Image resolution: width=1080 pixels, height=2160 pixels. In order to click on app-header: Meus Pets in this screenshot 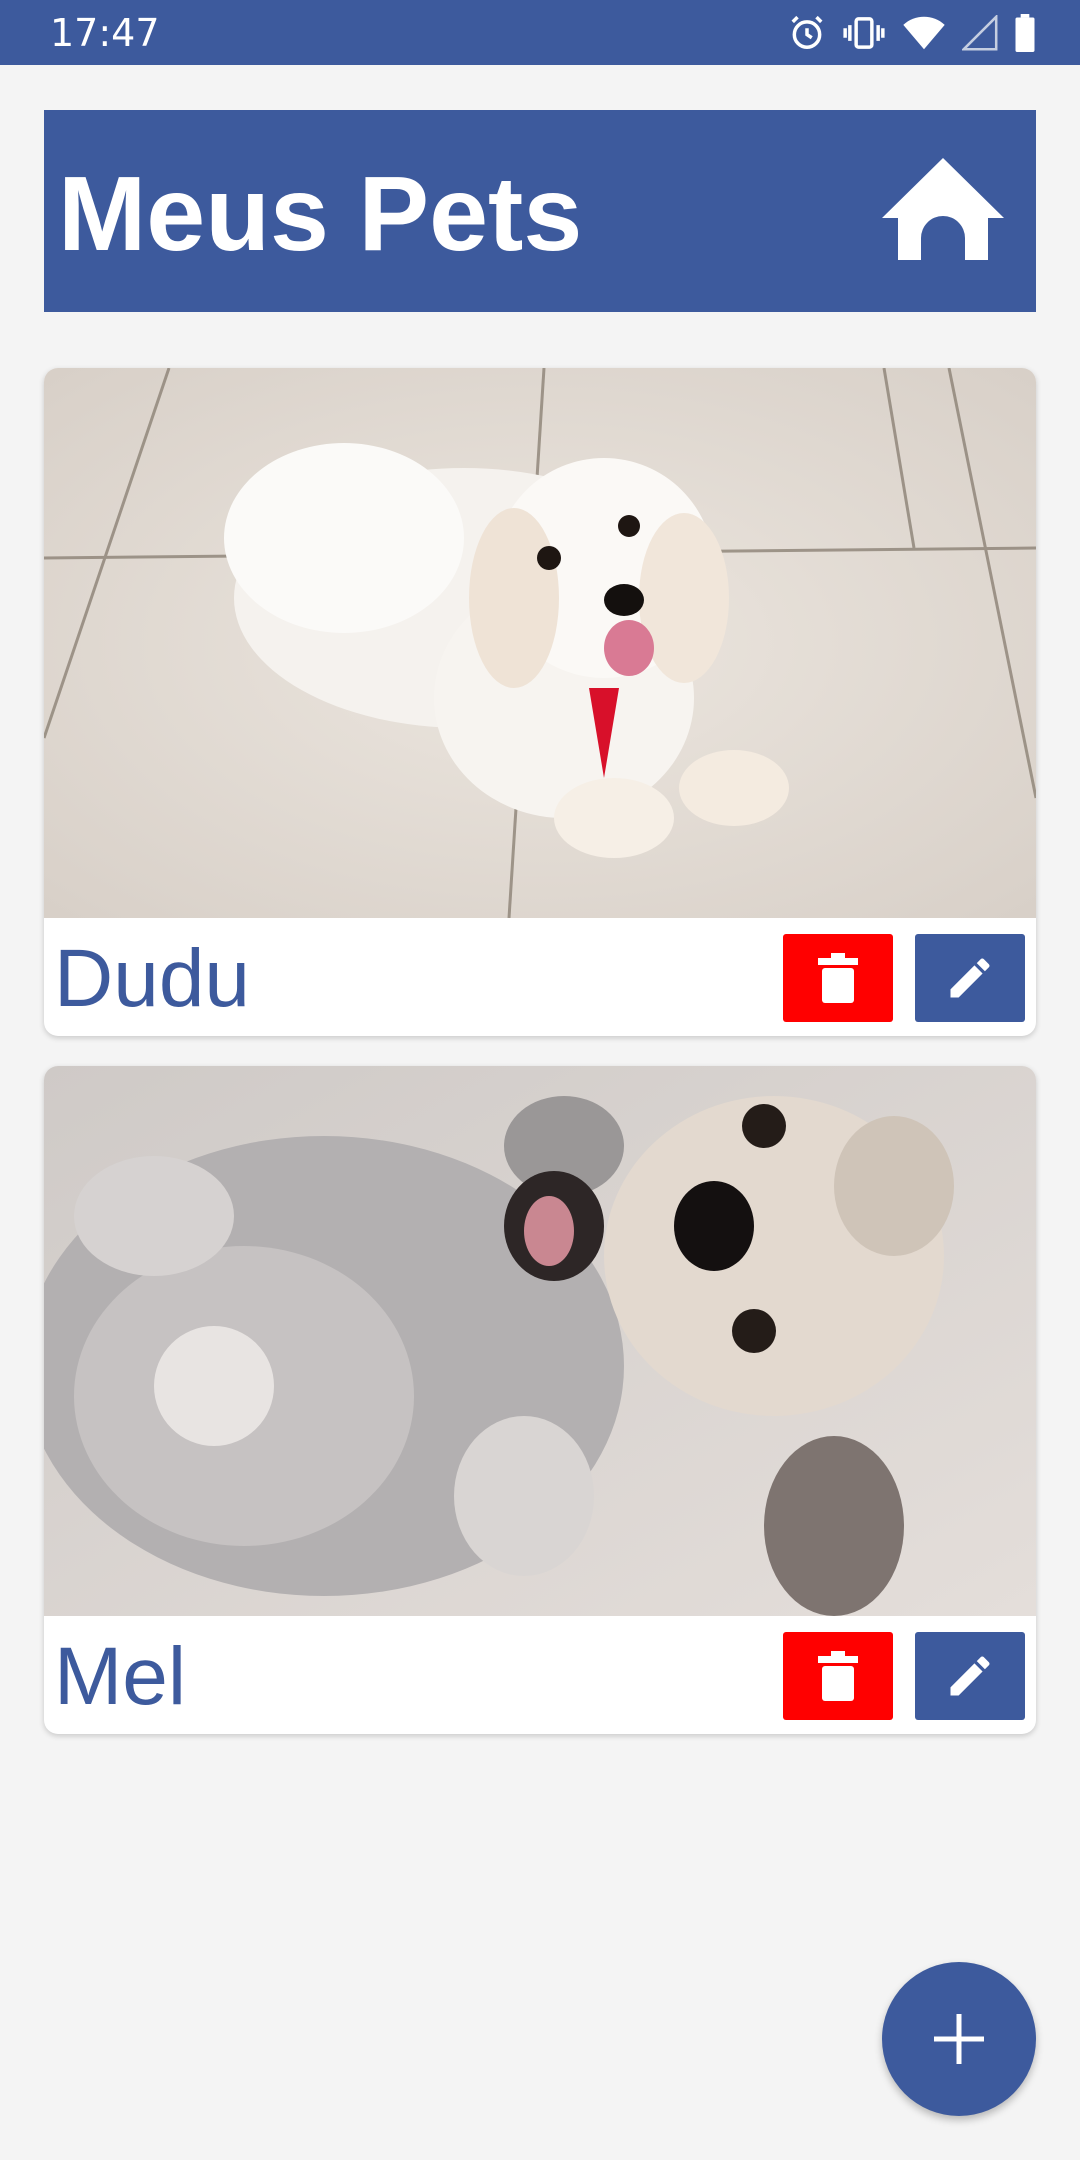, I will do `click(540, 211)`.